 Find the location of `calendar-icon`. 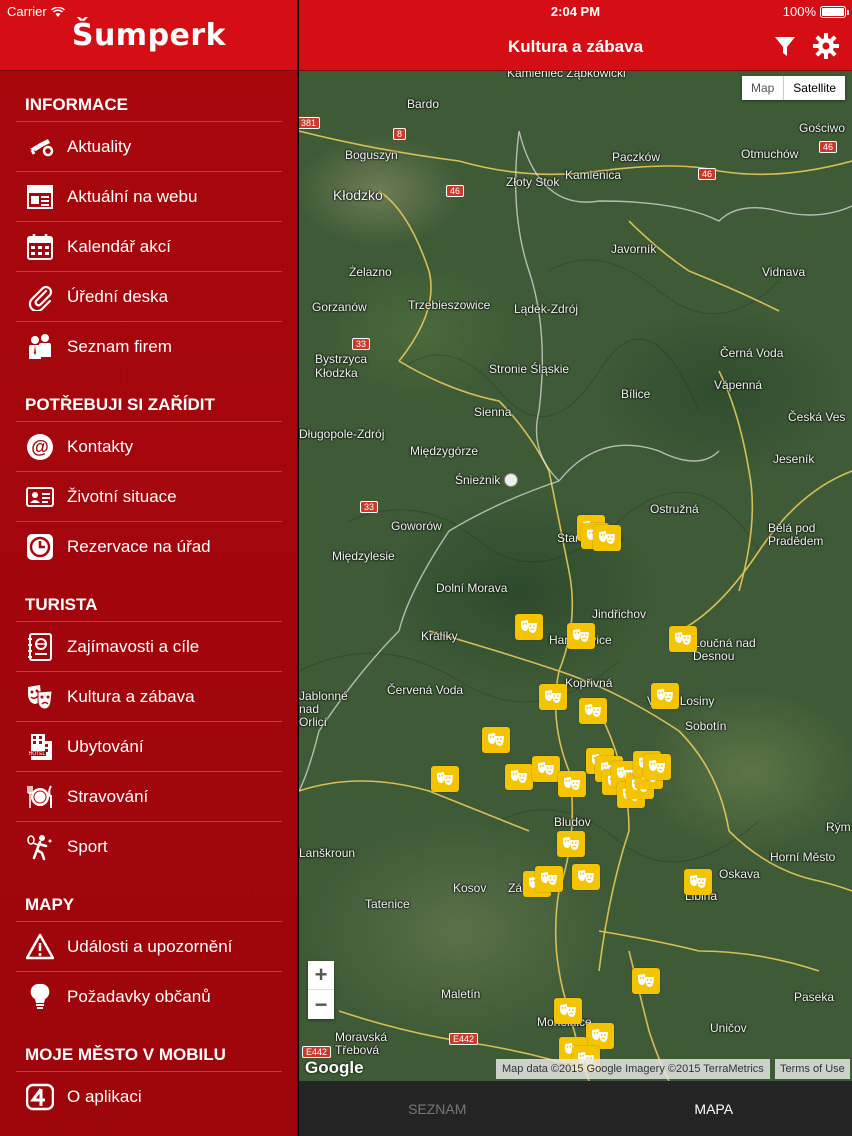

calendar-icon is located at coordinates (40, 247).